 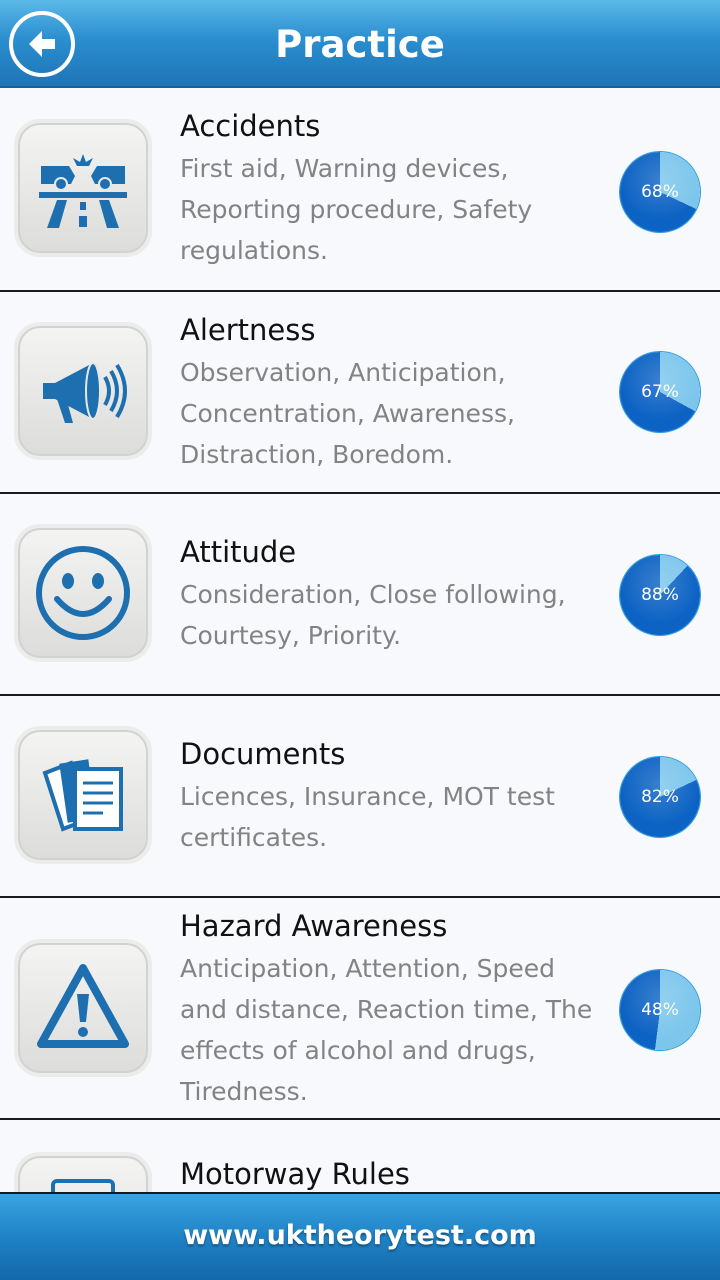 I want to click on warning-triangle-icon, so click(x=83, y=1006).